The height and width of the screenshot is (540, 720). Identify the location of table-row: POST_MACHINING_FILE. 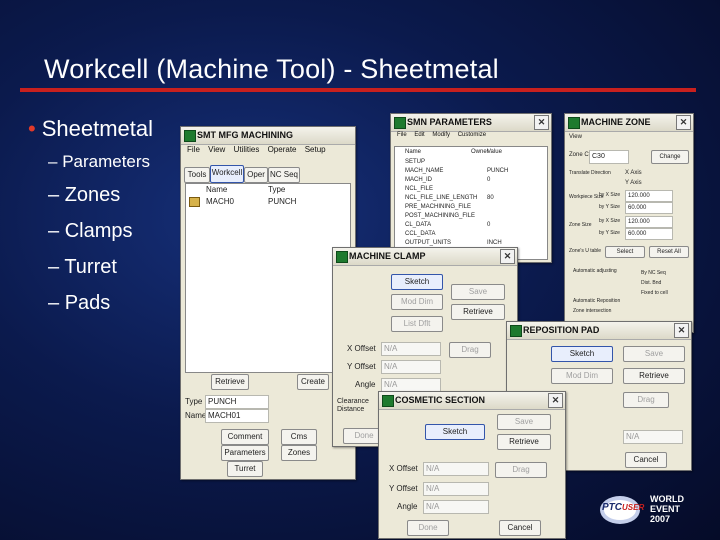
(471, 216).